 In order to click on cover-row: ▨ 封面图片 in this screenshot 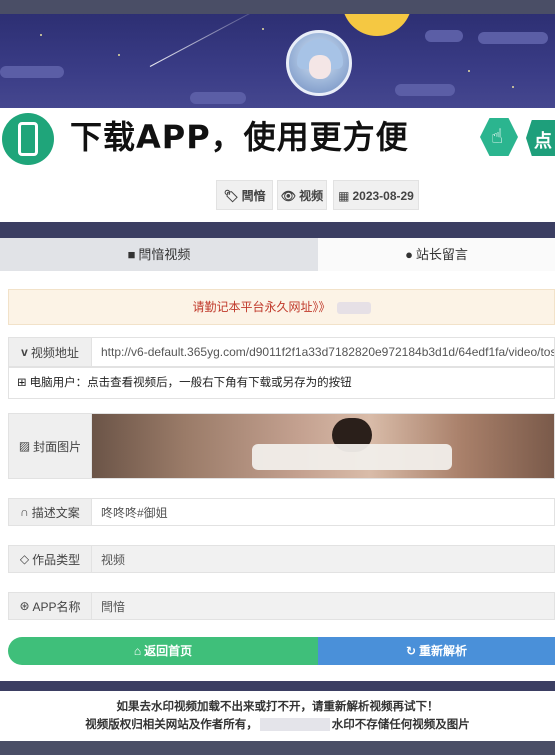, I will do `click(281, 446)`.